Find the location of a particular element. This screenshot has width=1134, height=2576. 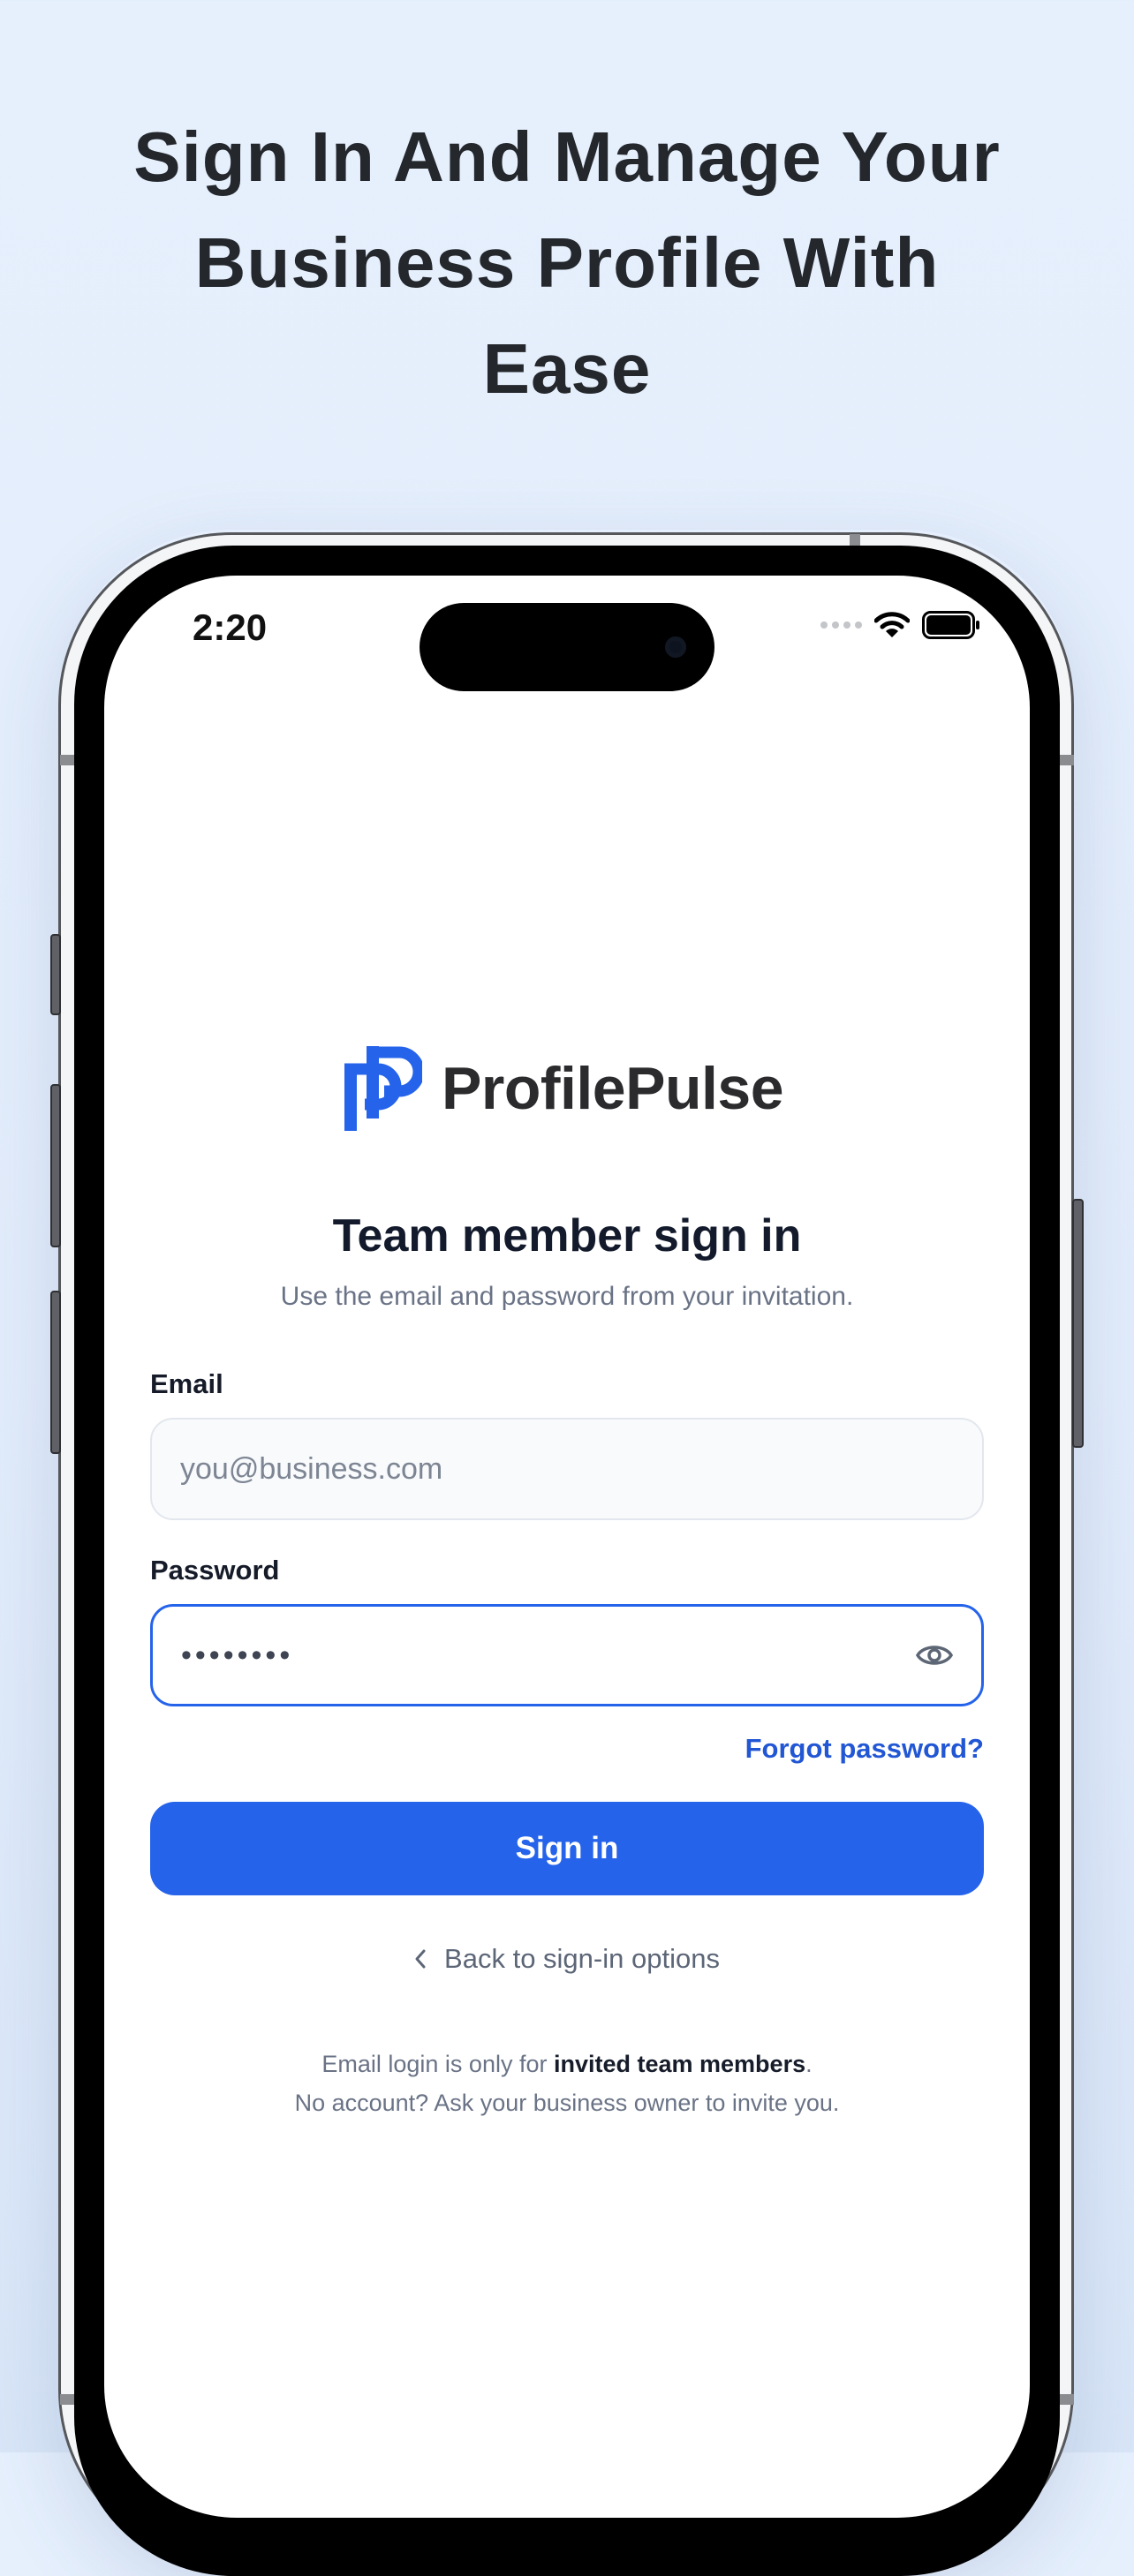

sign-in-button: Sign in is located at coordinates (567, 1848).